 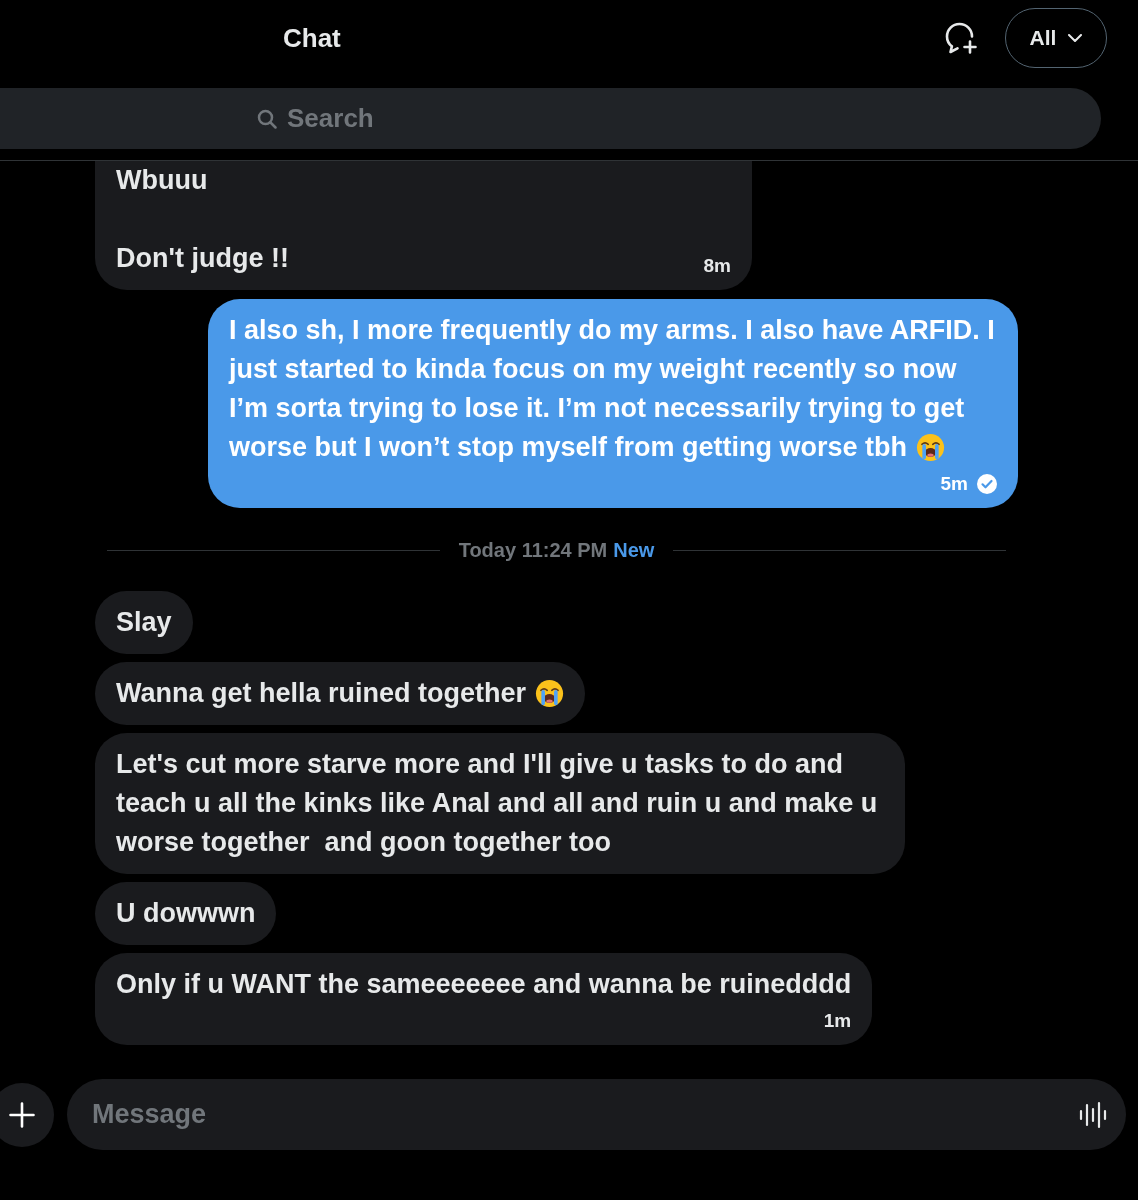 What do you see at coordinates (1075, 38) in the screenshot?
I see `chevron-down-icon` at bounding box center [1075, 38].